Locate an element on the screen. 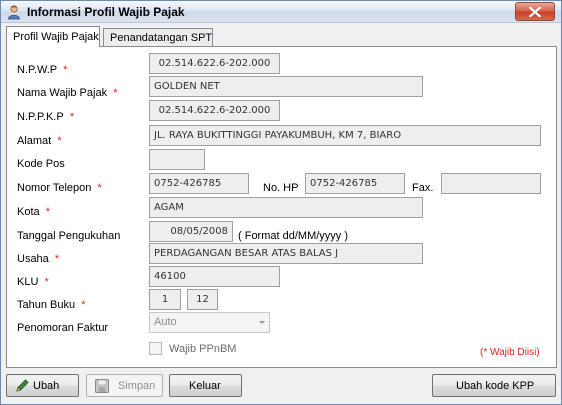 This screenshot has width=562, height=405. nppkp-field: 02.514.622.6-202.000 is located at coordinates (214, 110).